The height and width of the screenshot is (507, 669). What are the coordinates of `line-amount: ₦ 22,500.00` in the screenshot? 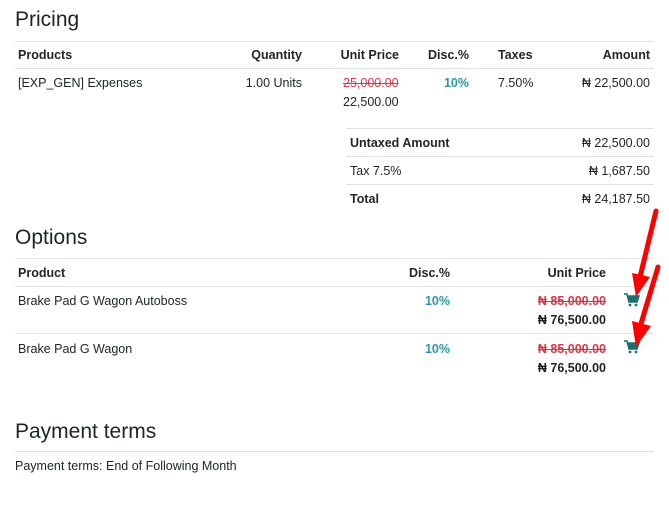 It's located at (615, 83).